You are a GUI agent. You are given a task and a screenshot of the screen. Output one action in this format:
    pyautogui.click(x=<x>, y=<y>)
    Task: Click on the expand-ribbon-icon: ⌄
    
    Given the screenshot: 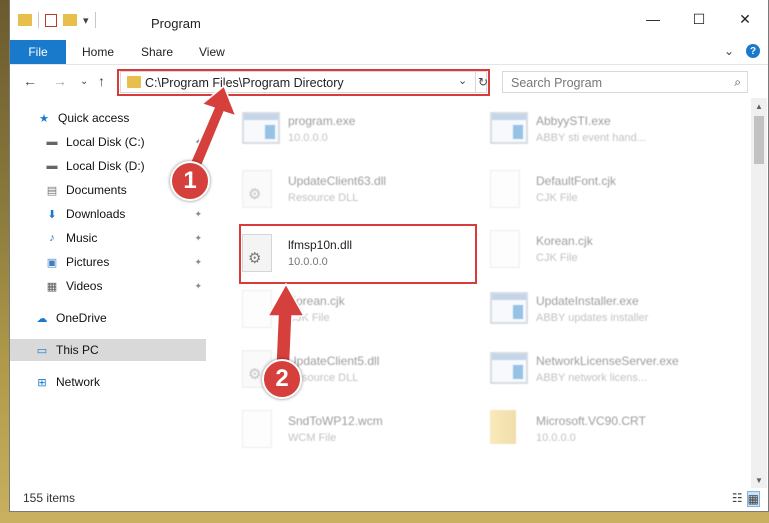 What is the action you would take?
    pyautogui.click(x=729, y=51)
    